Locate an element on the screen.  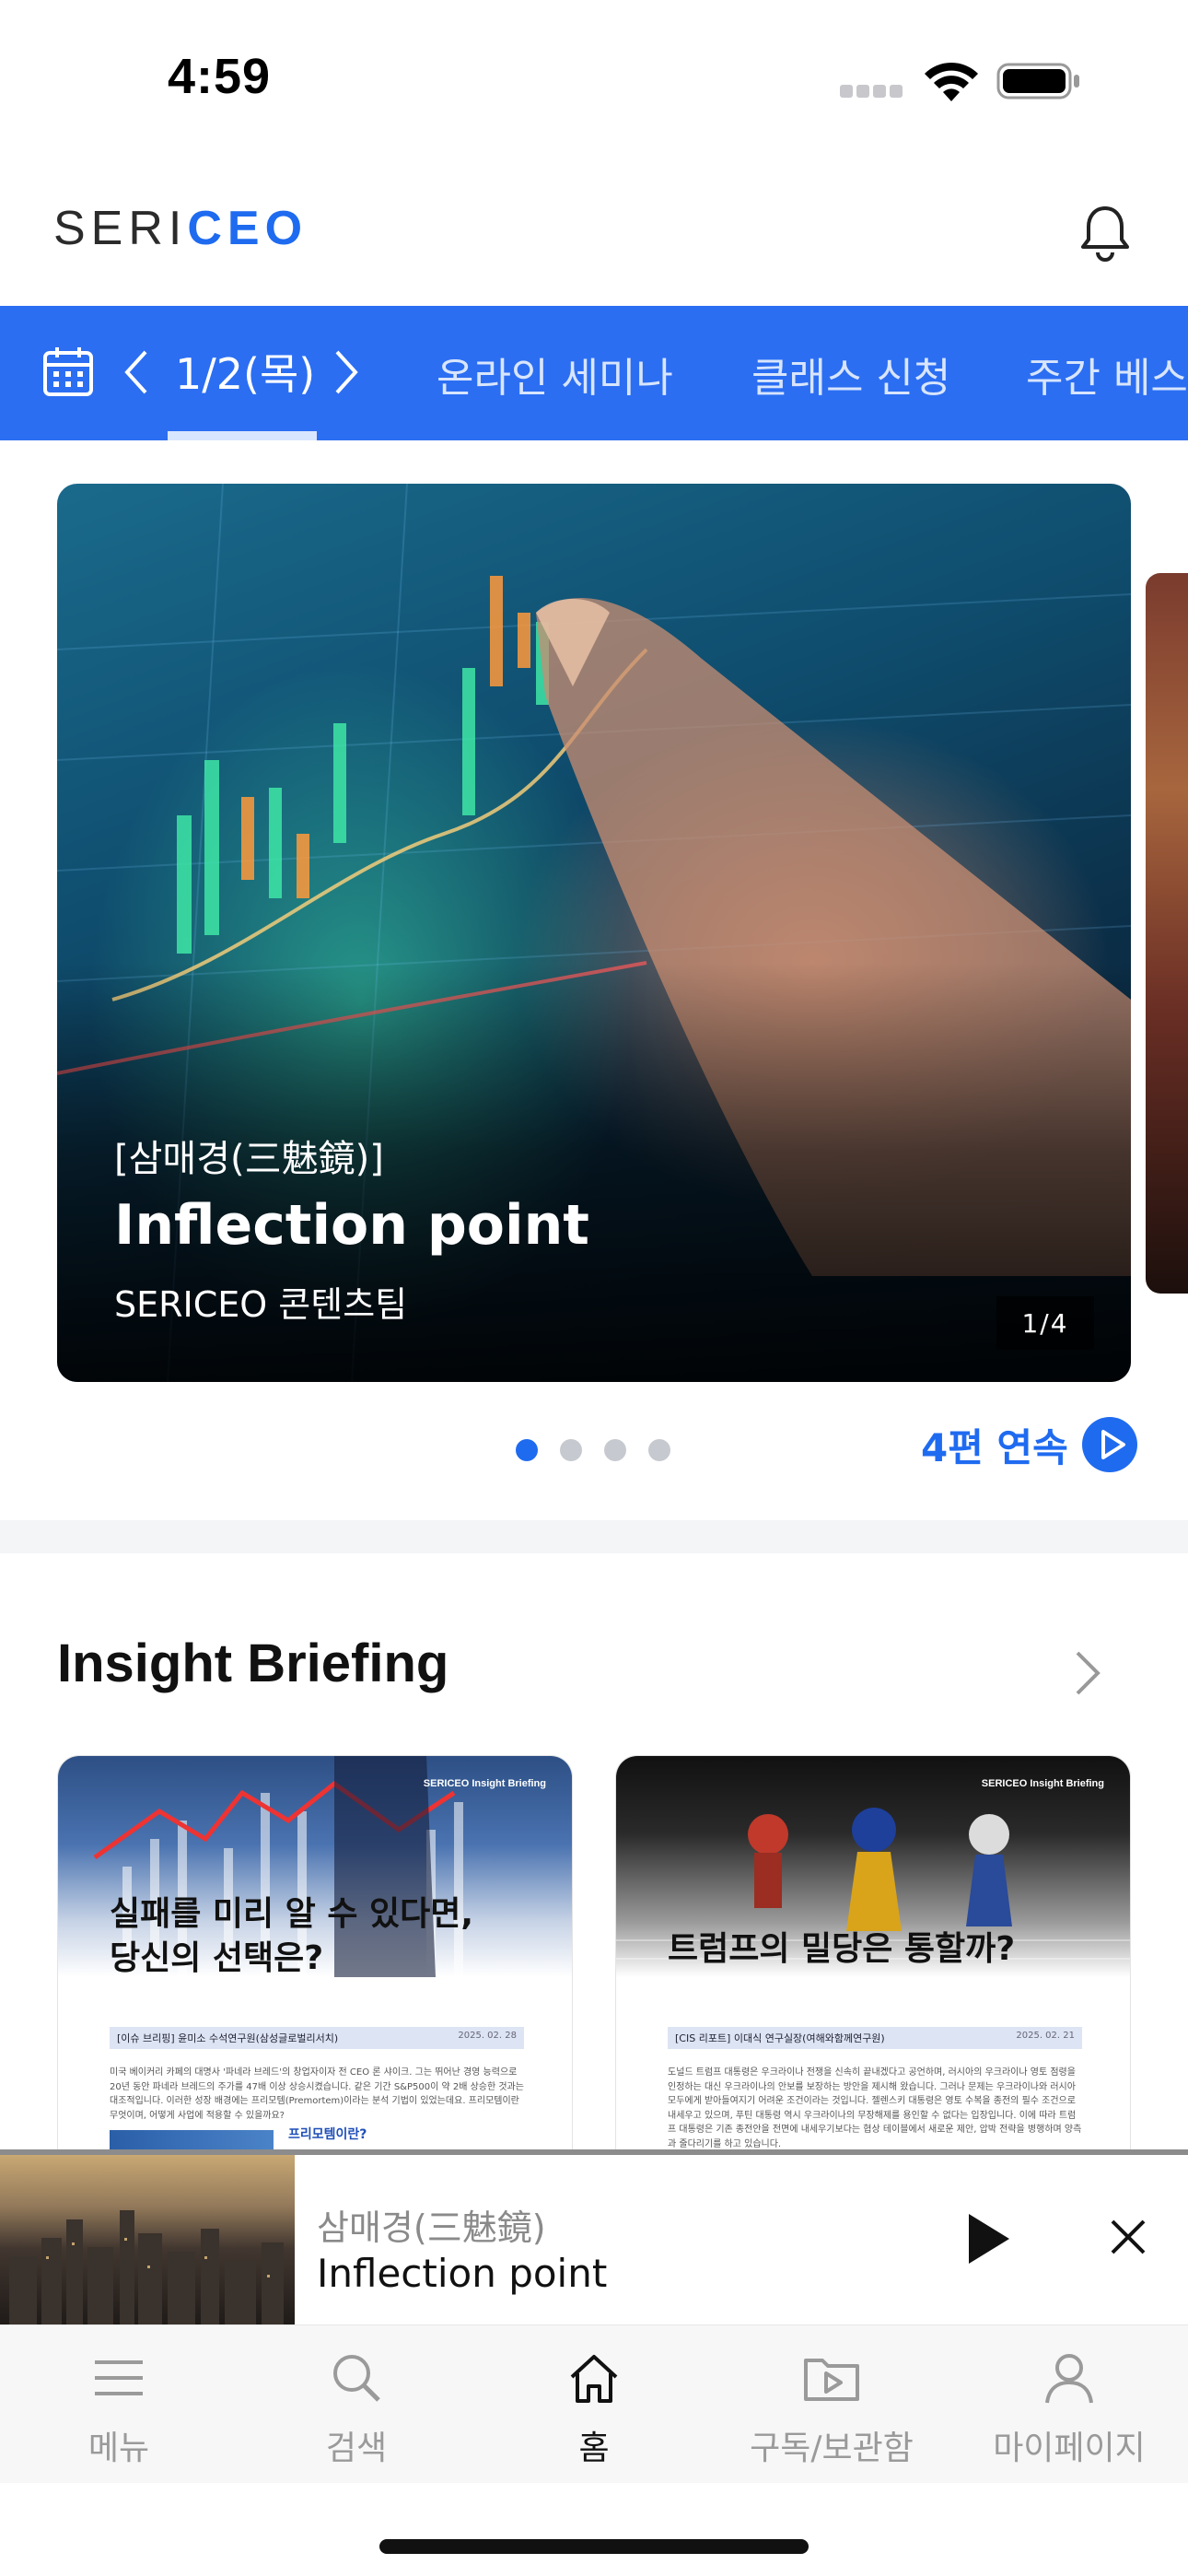
nav-label: 구독/보관함 is located at coordinates (832, 2448).